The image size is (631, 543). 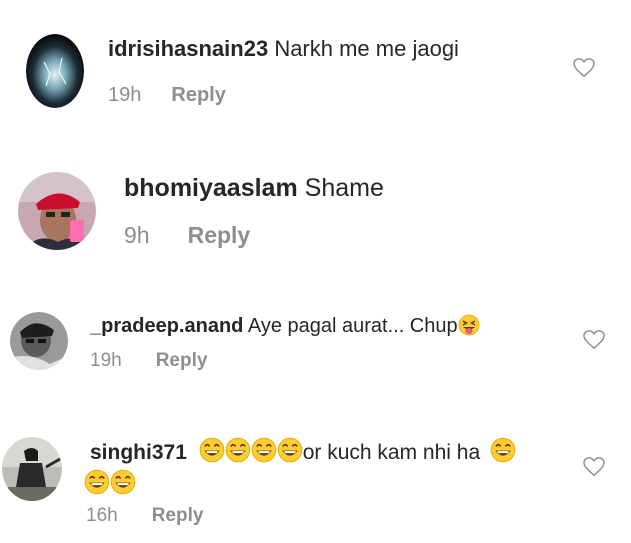 I want to click on comment-text: bhomiyaaslam Shame, so click(x=254, y=188).